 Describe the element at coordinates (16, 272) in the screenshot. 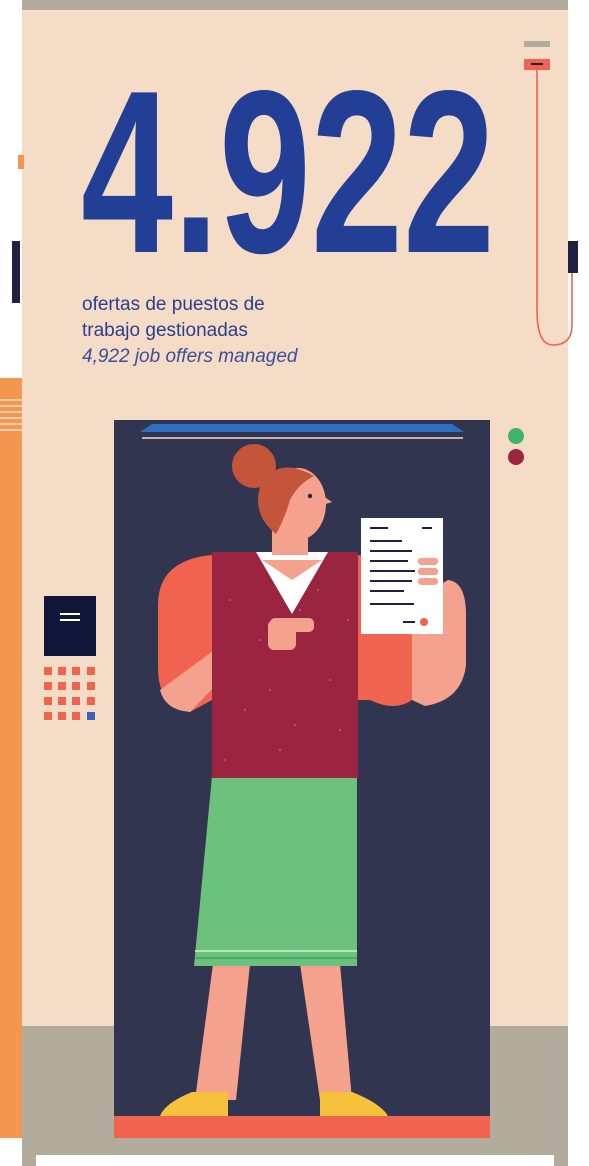

I see `left-dark-bar` at that location.